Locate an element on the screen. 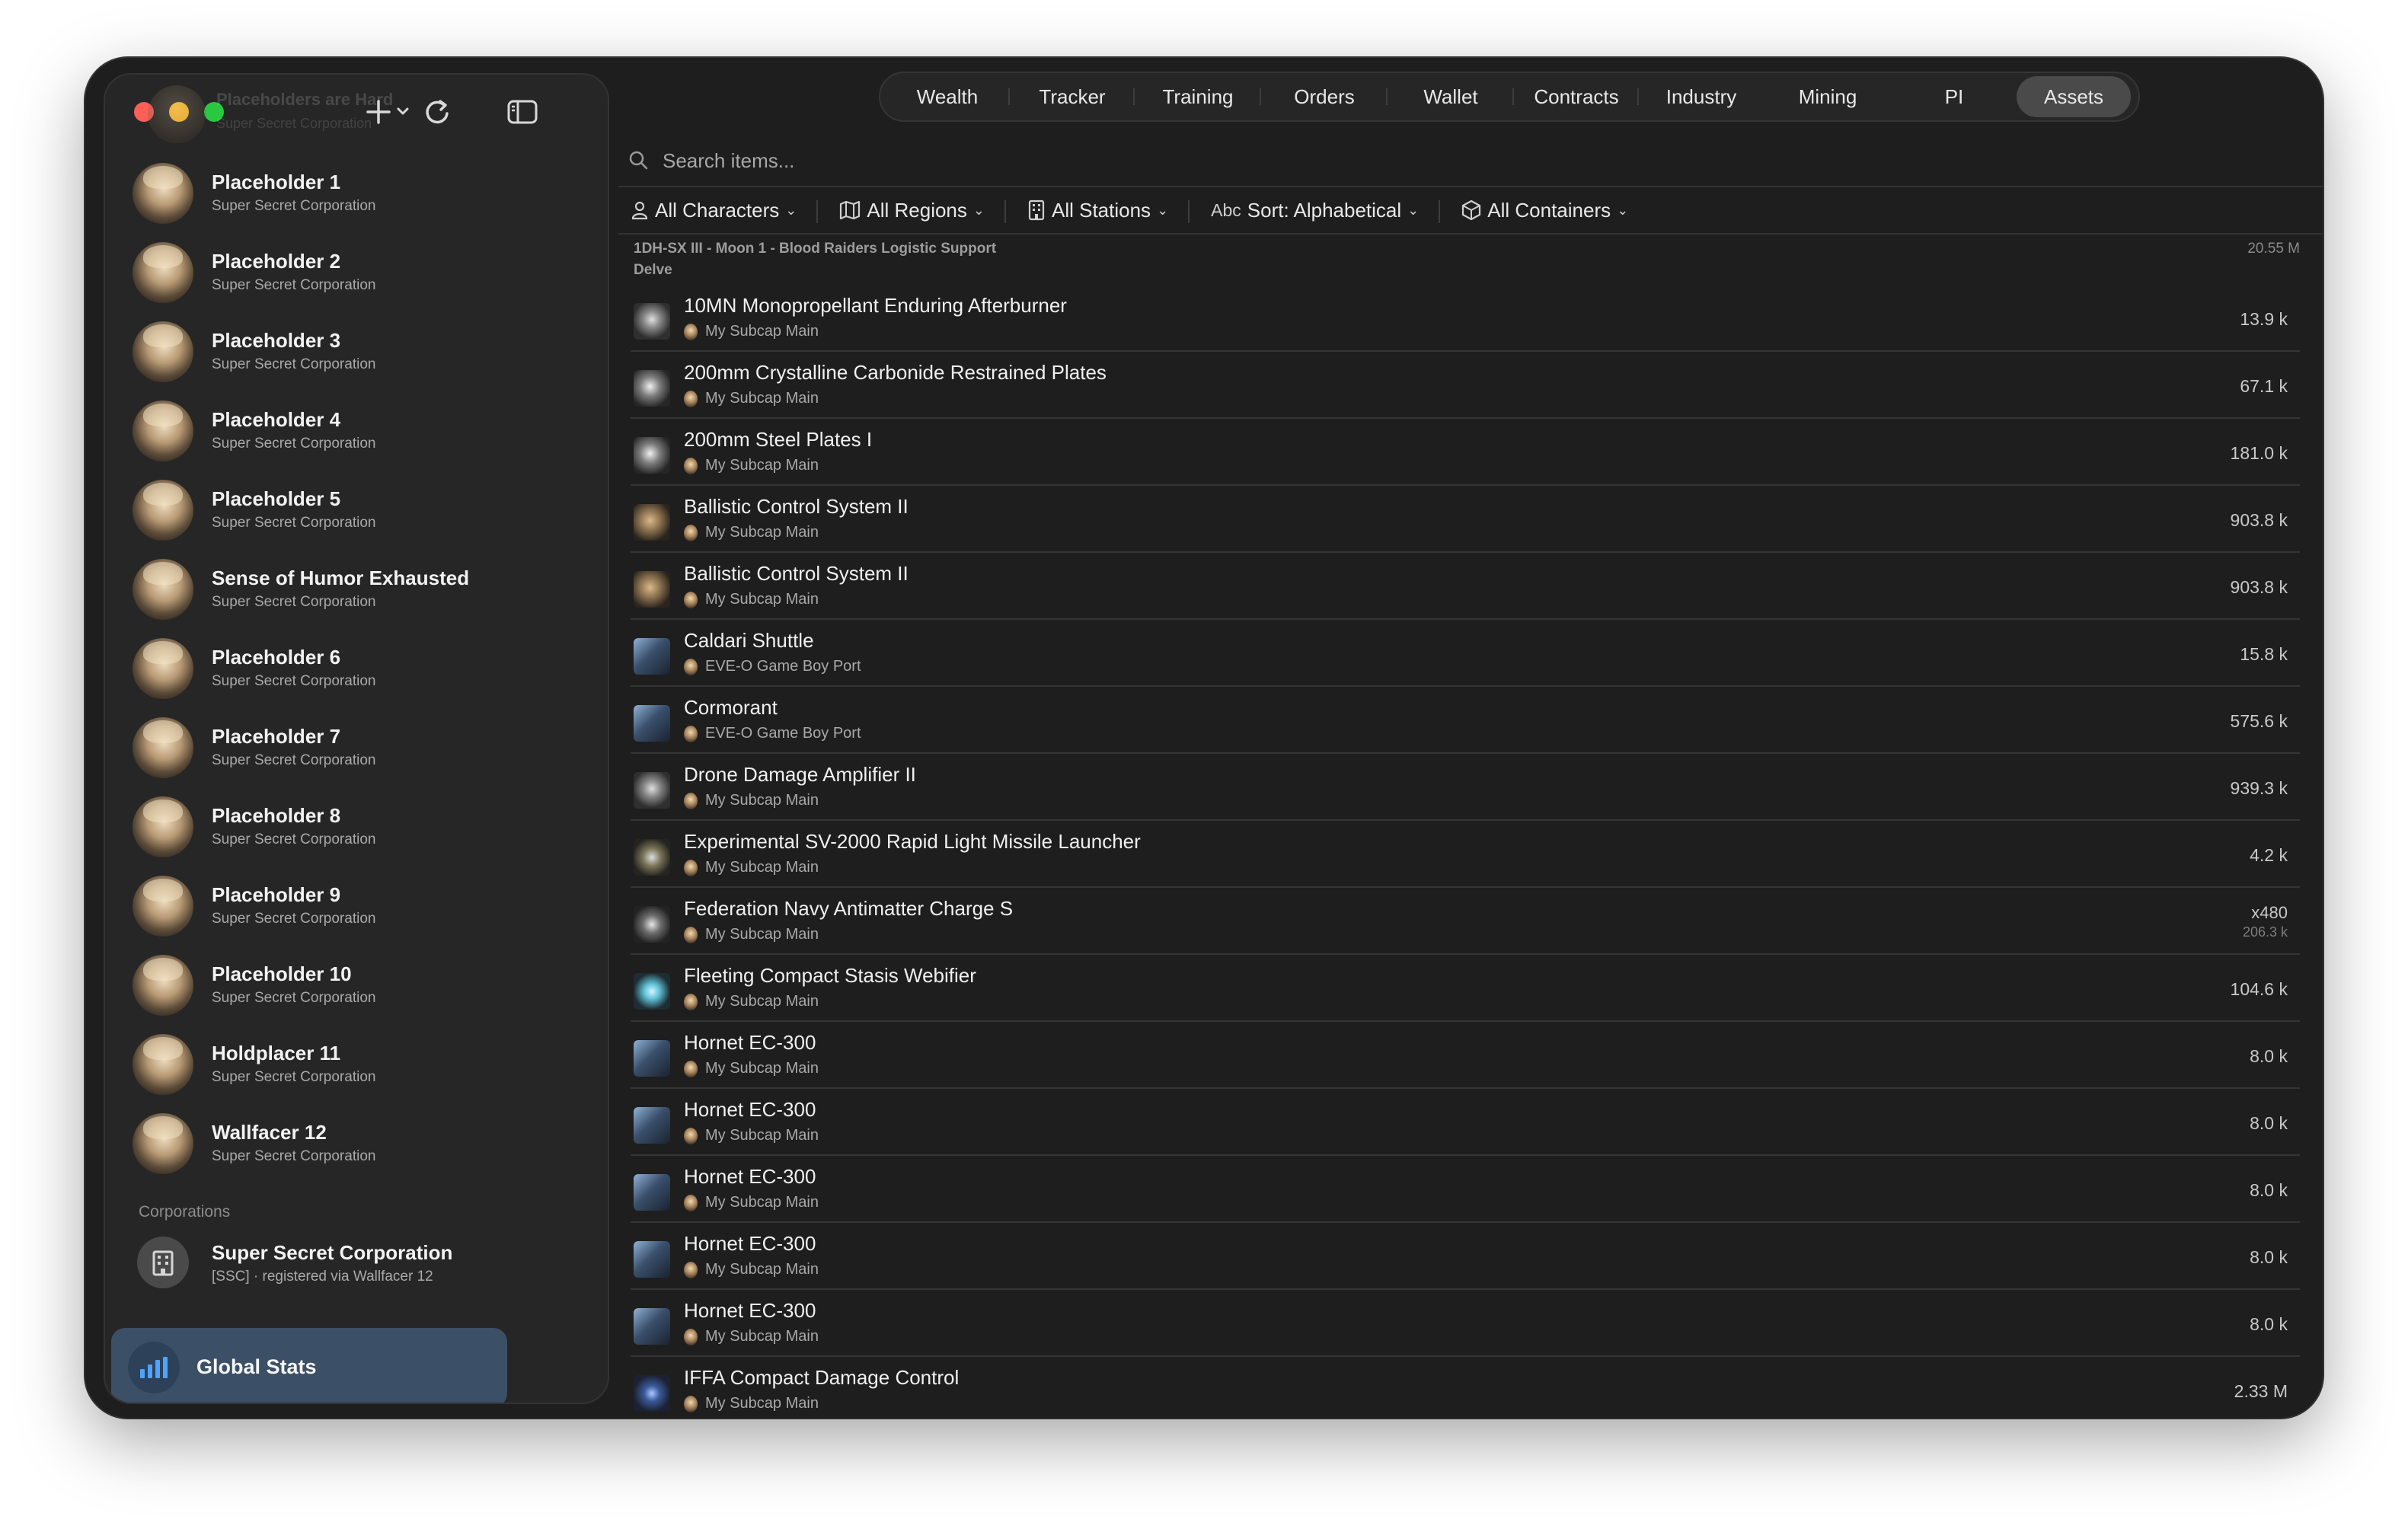  scrolled-character-corp: Super Secret Corporation is located at coordinates (294, 123).